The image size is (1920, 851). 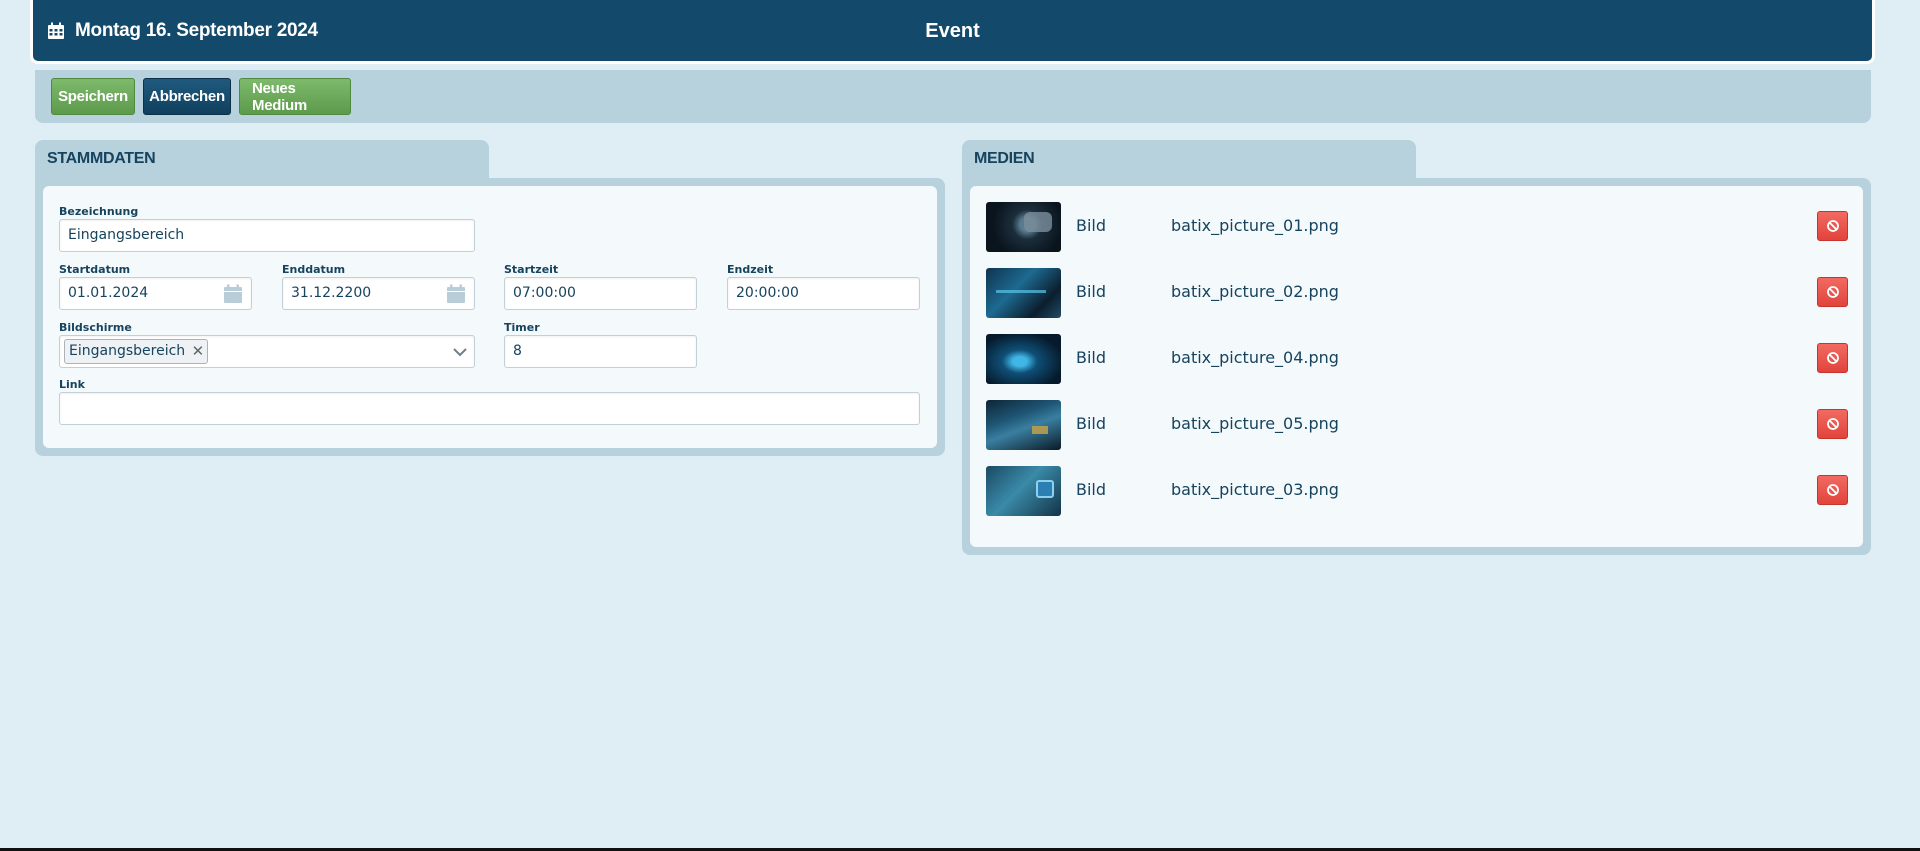 What do you see at coordinates (1417, 293) in the screenshot?
I see `list-item: Bild batix_picture_02.png` at bounding box center [1417, 293].